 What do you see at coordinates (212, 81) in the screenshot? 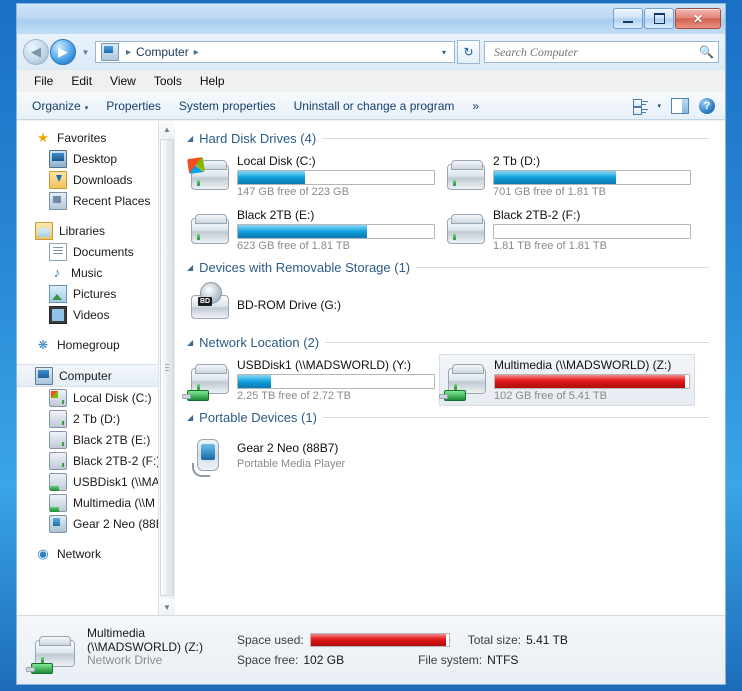
I see `menu-help: Help` at bounding box center [212, 81].